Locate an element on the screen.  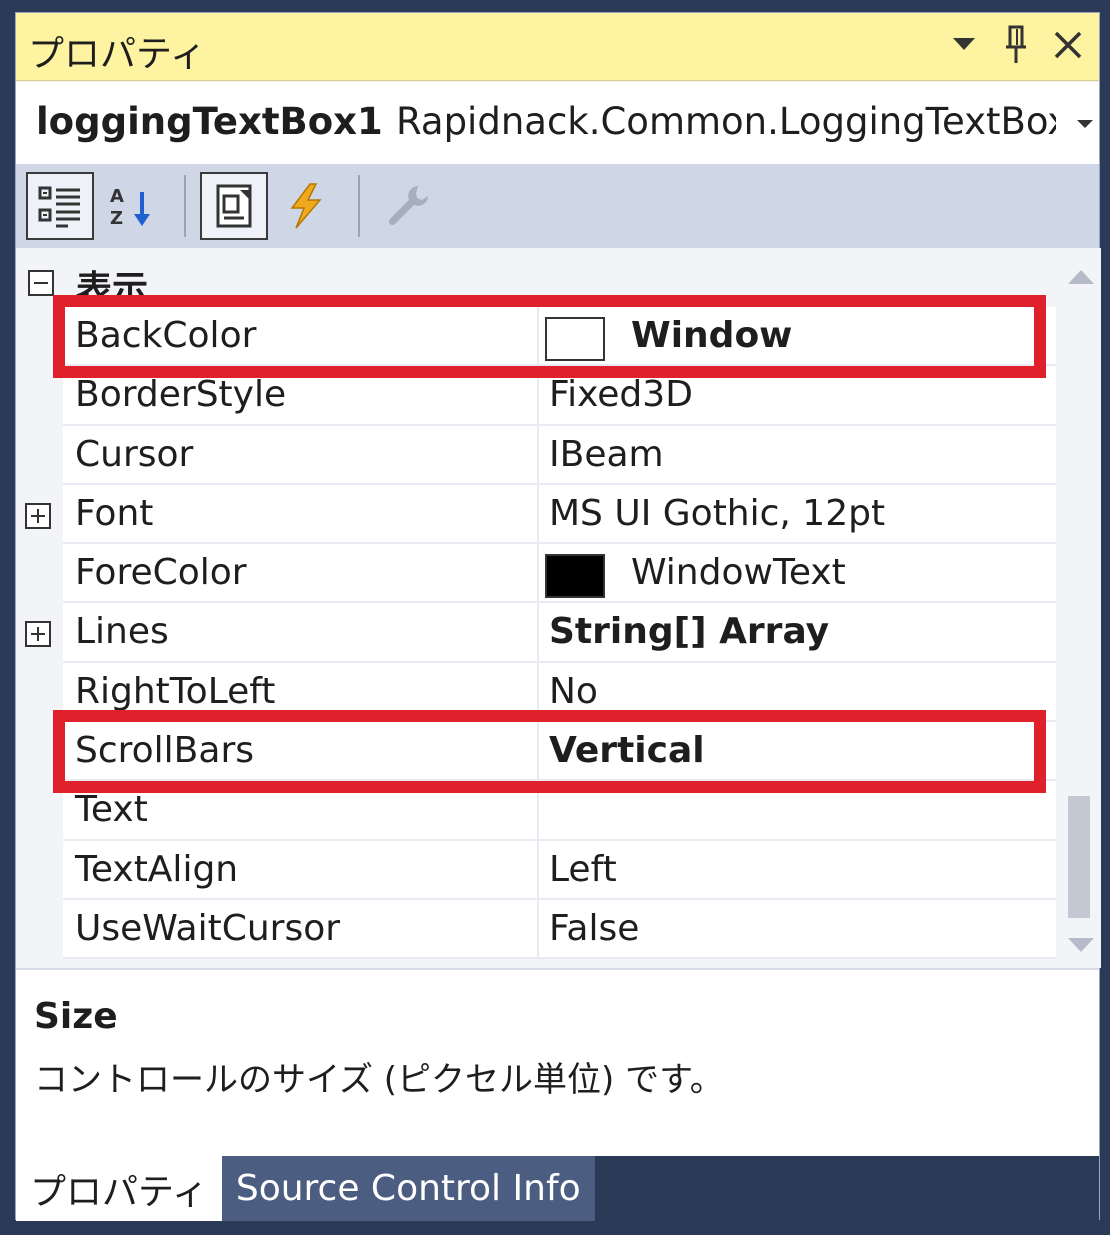
title-bar-icons is located at coordinates (1016, 45).